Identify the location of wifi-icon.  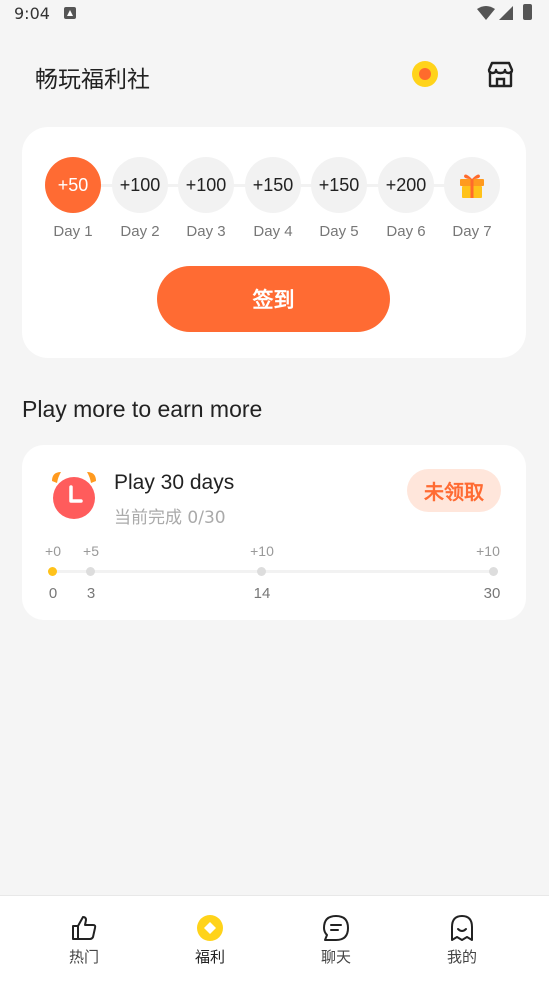
(486, 13).